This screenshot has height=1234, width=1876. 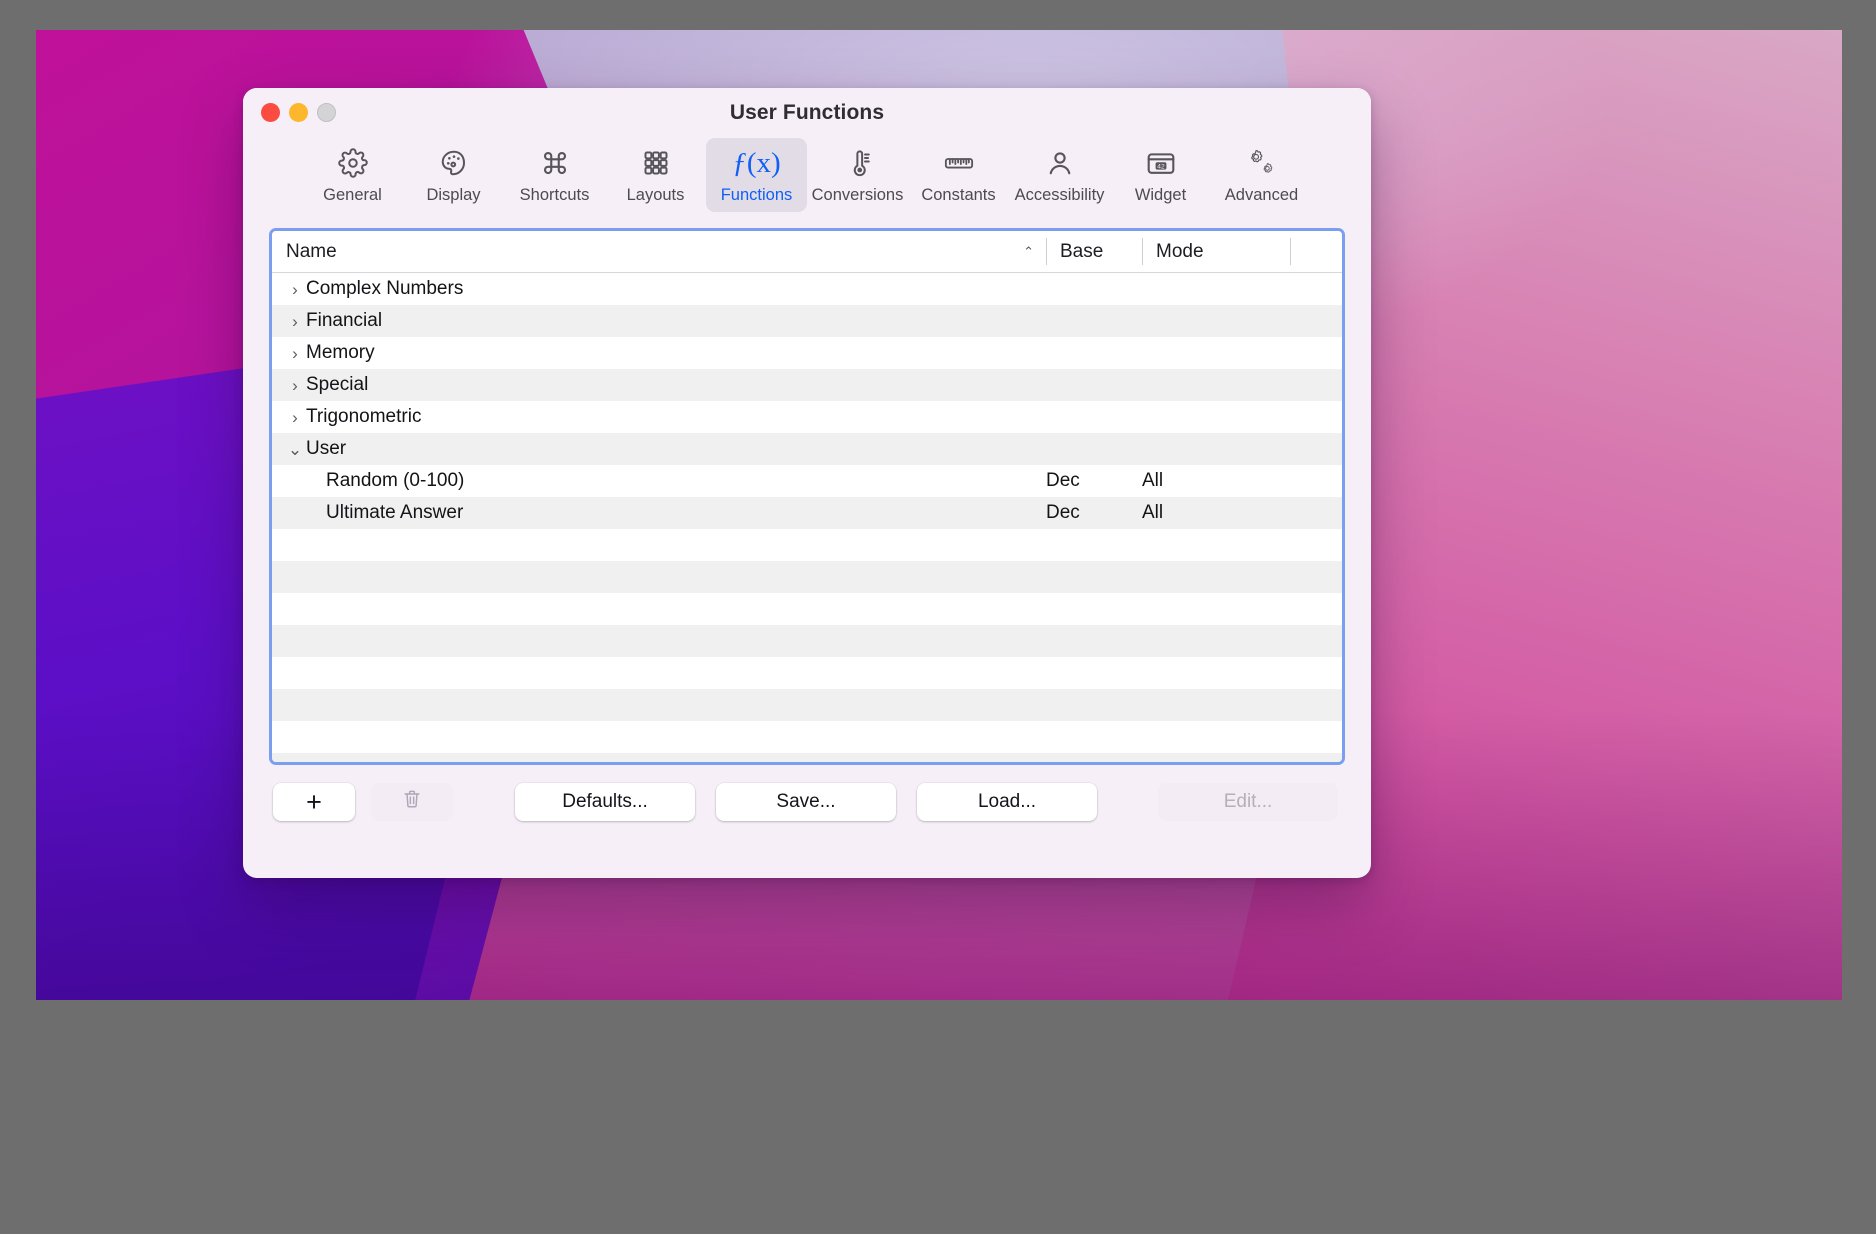 What do you see at coordinates (554, 195) in the screenshot?
I see `toolbar-label-shortcuts: Shortcuts` at bounding box center [554, 195].